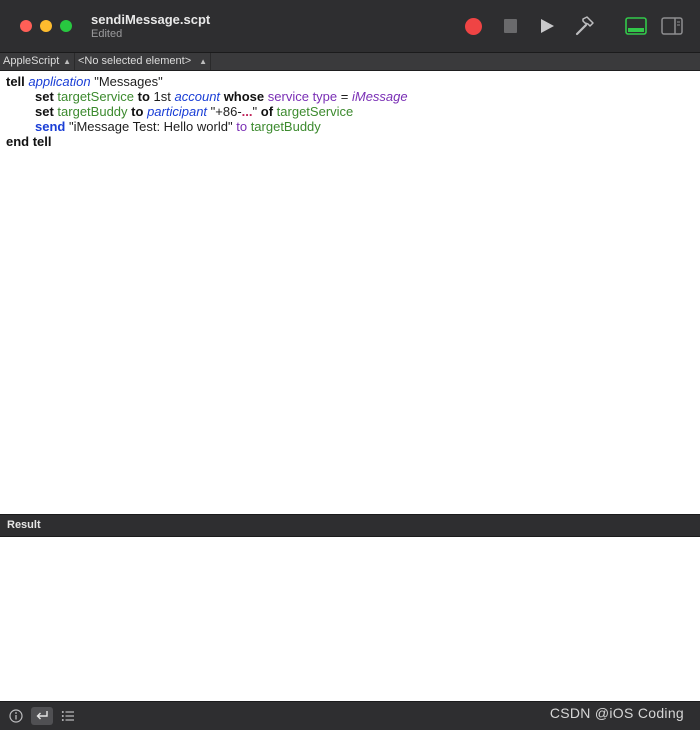 This screenshot has height=730, width=700. I want to click on close-window-button, so click(26, 26).